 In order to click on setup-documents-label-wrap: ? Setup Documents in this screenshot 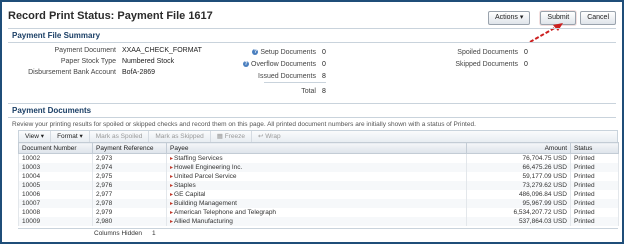, I will do `click(273, 52)`.